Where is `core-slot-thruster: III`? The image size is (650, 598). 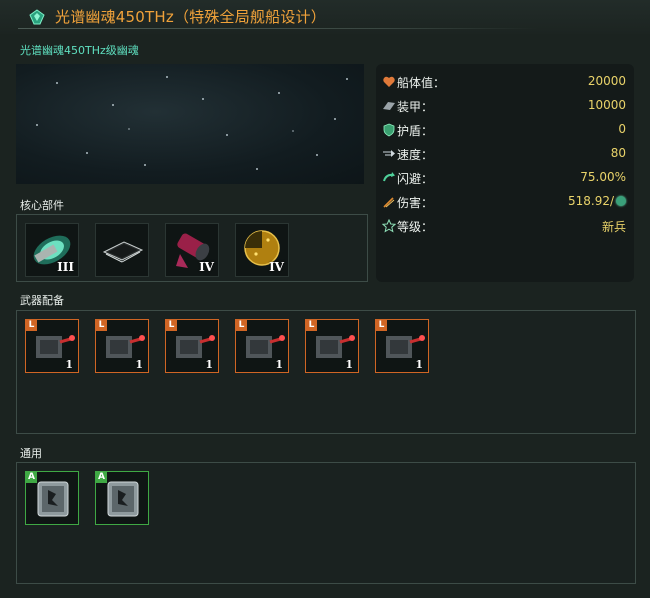
core-slot-thruster: III is located at coordinates (52, 250).